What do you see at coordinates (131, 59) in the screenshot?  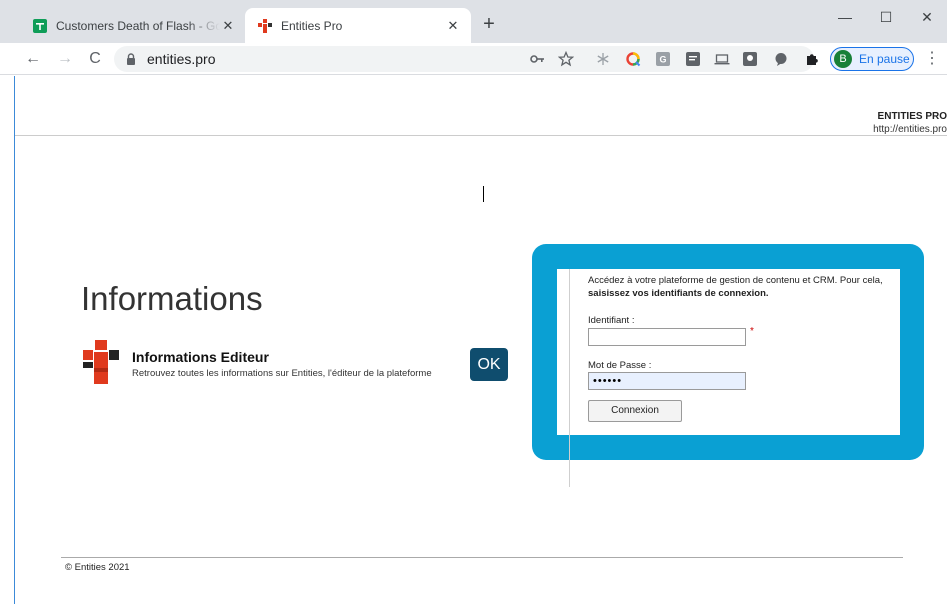 I see `lock-icon` at bounding box center [131, 59].